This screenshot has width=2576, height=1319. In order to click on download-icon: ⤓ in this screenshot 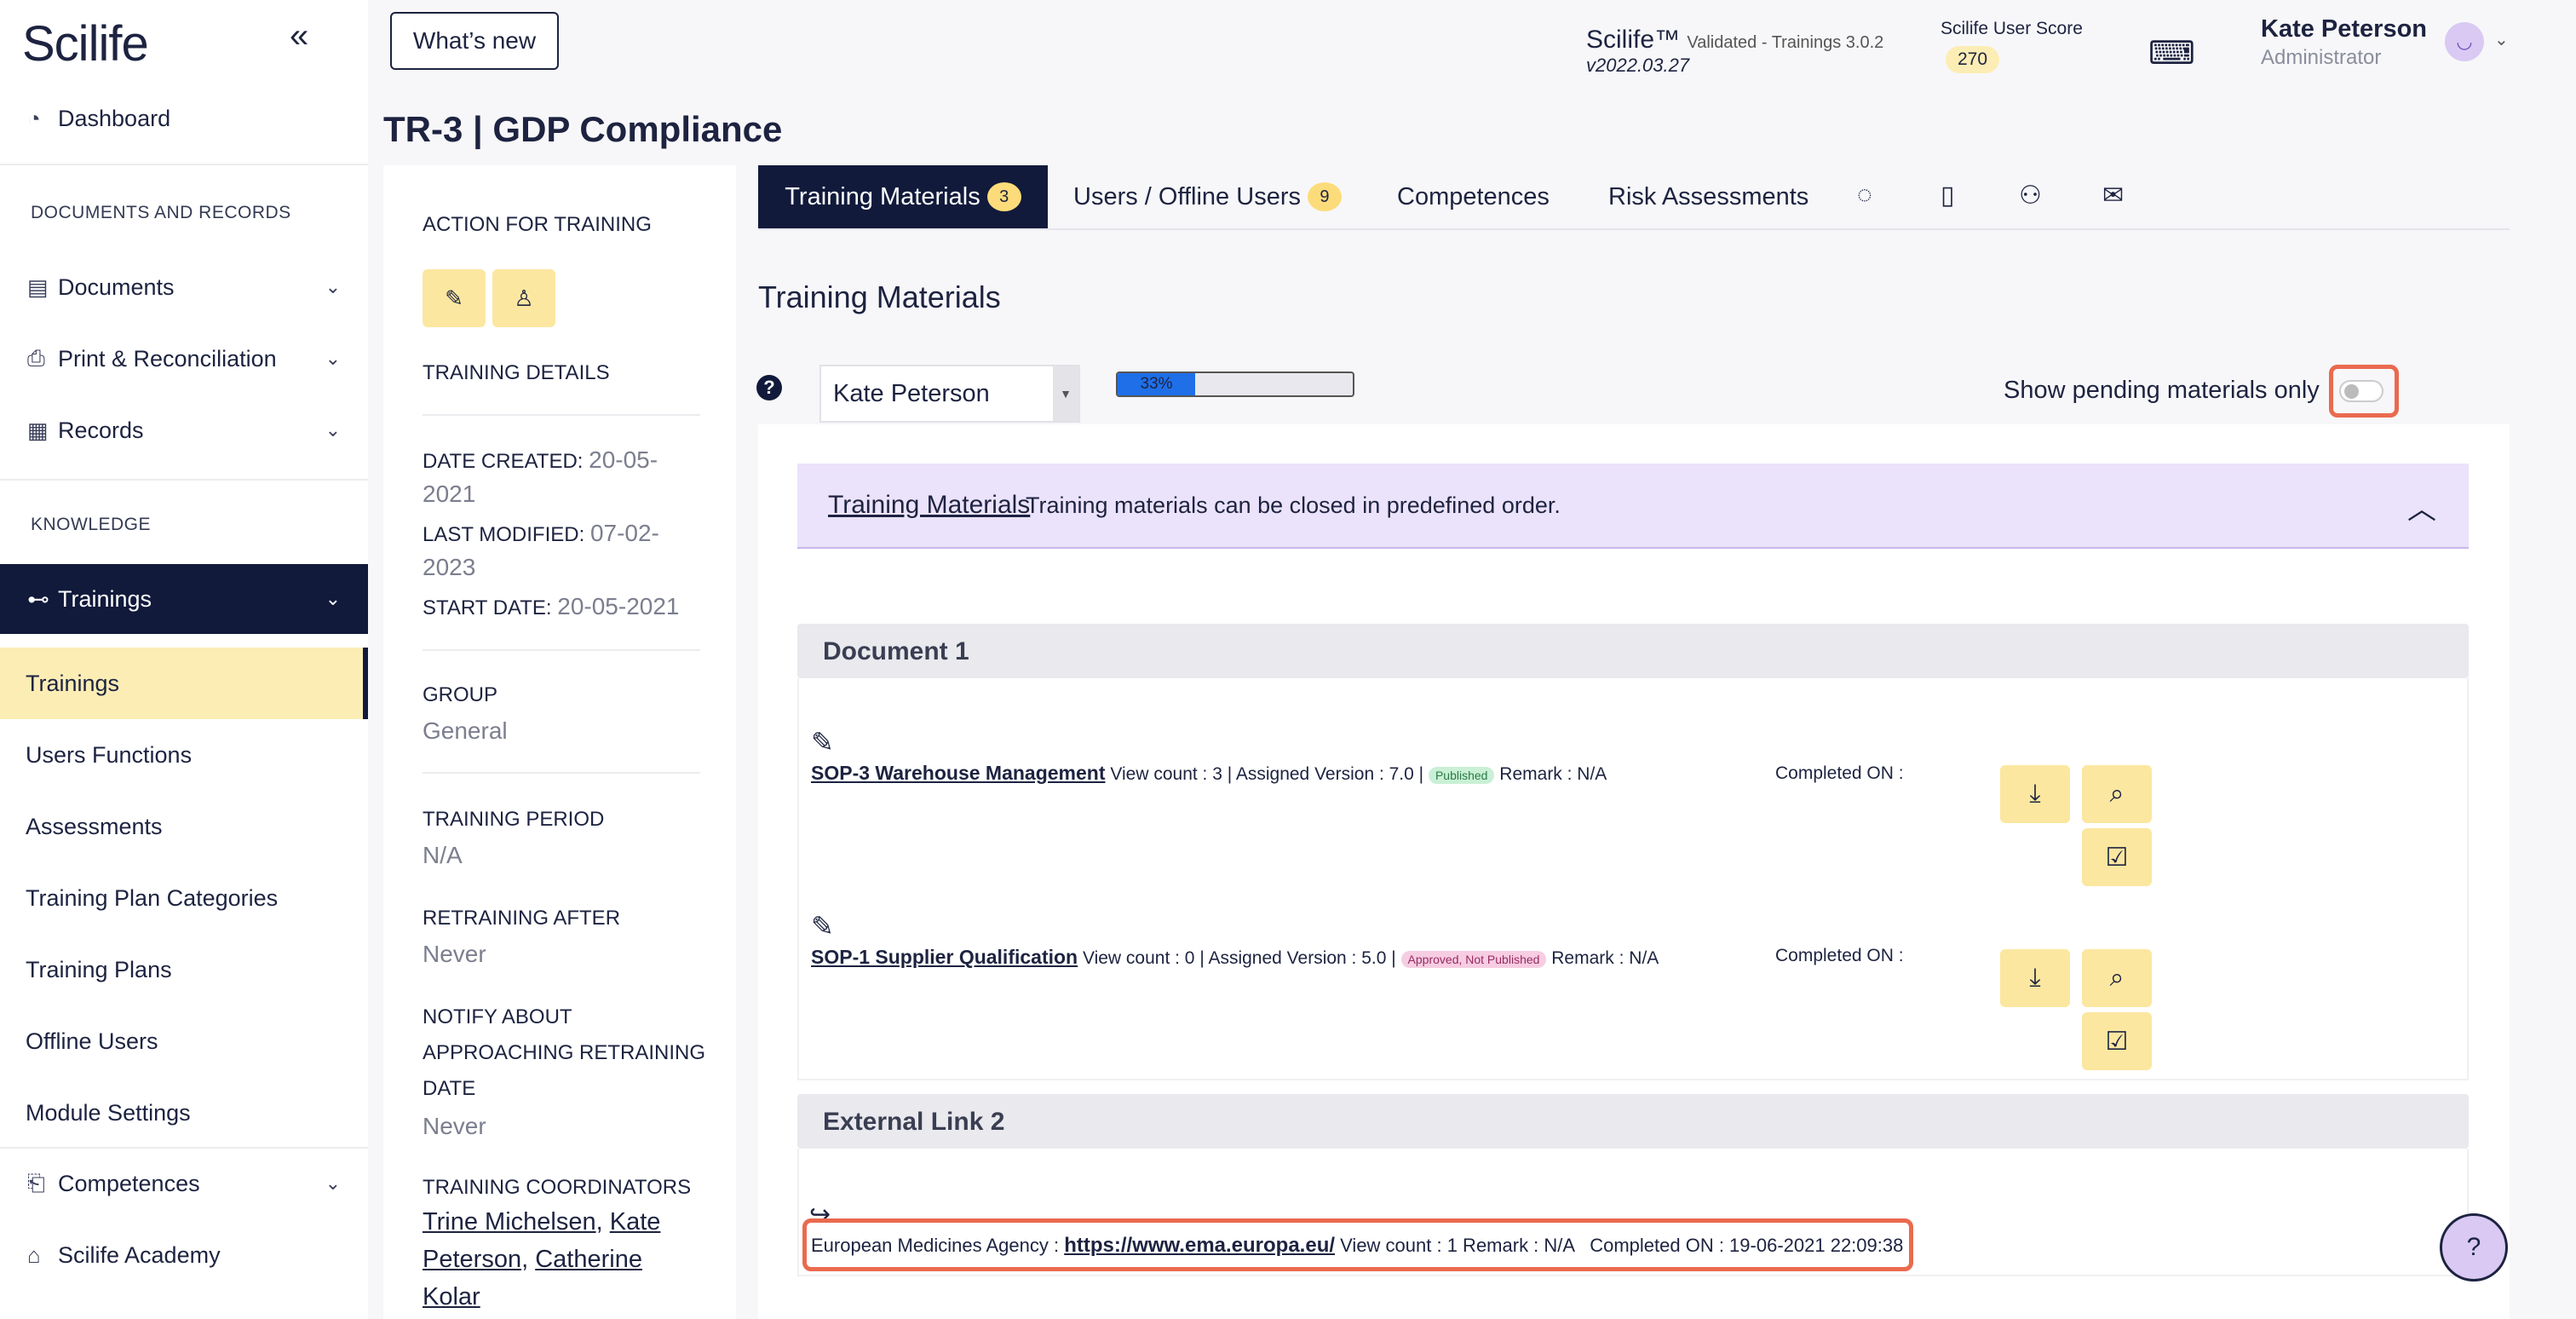, I will do `click(2035, 978)`.